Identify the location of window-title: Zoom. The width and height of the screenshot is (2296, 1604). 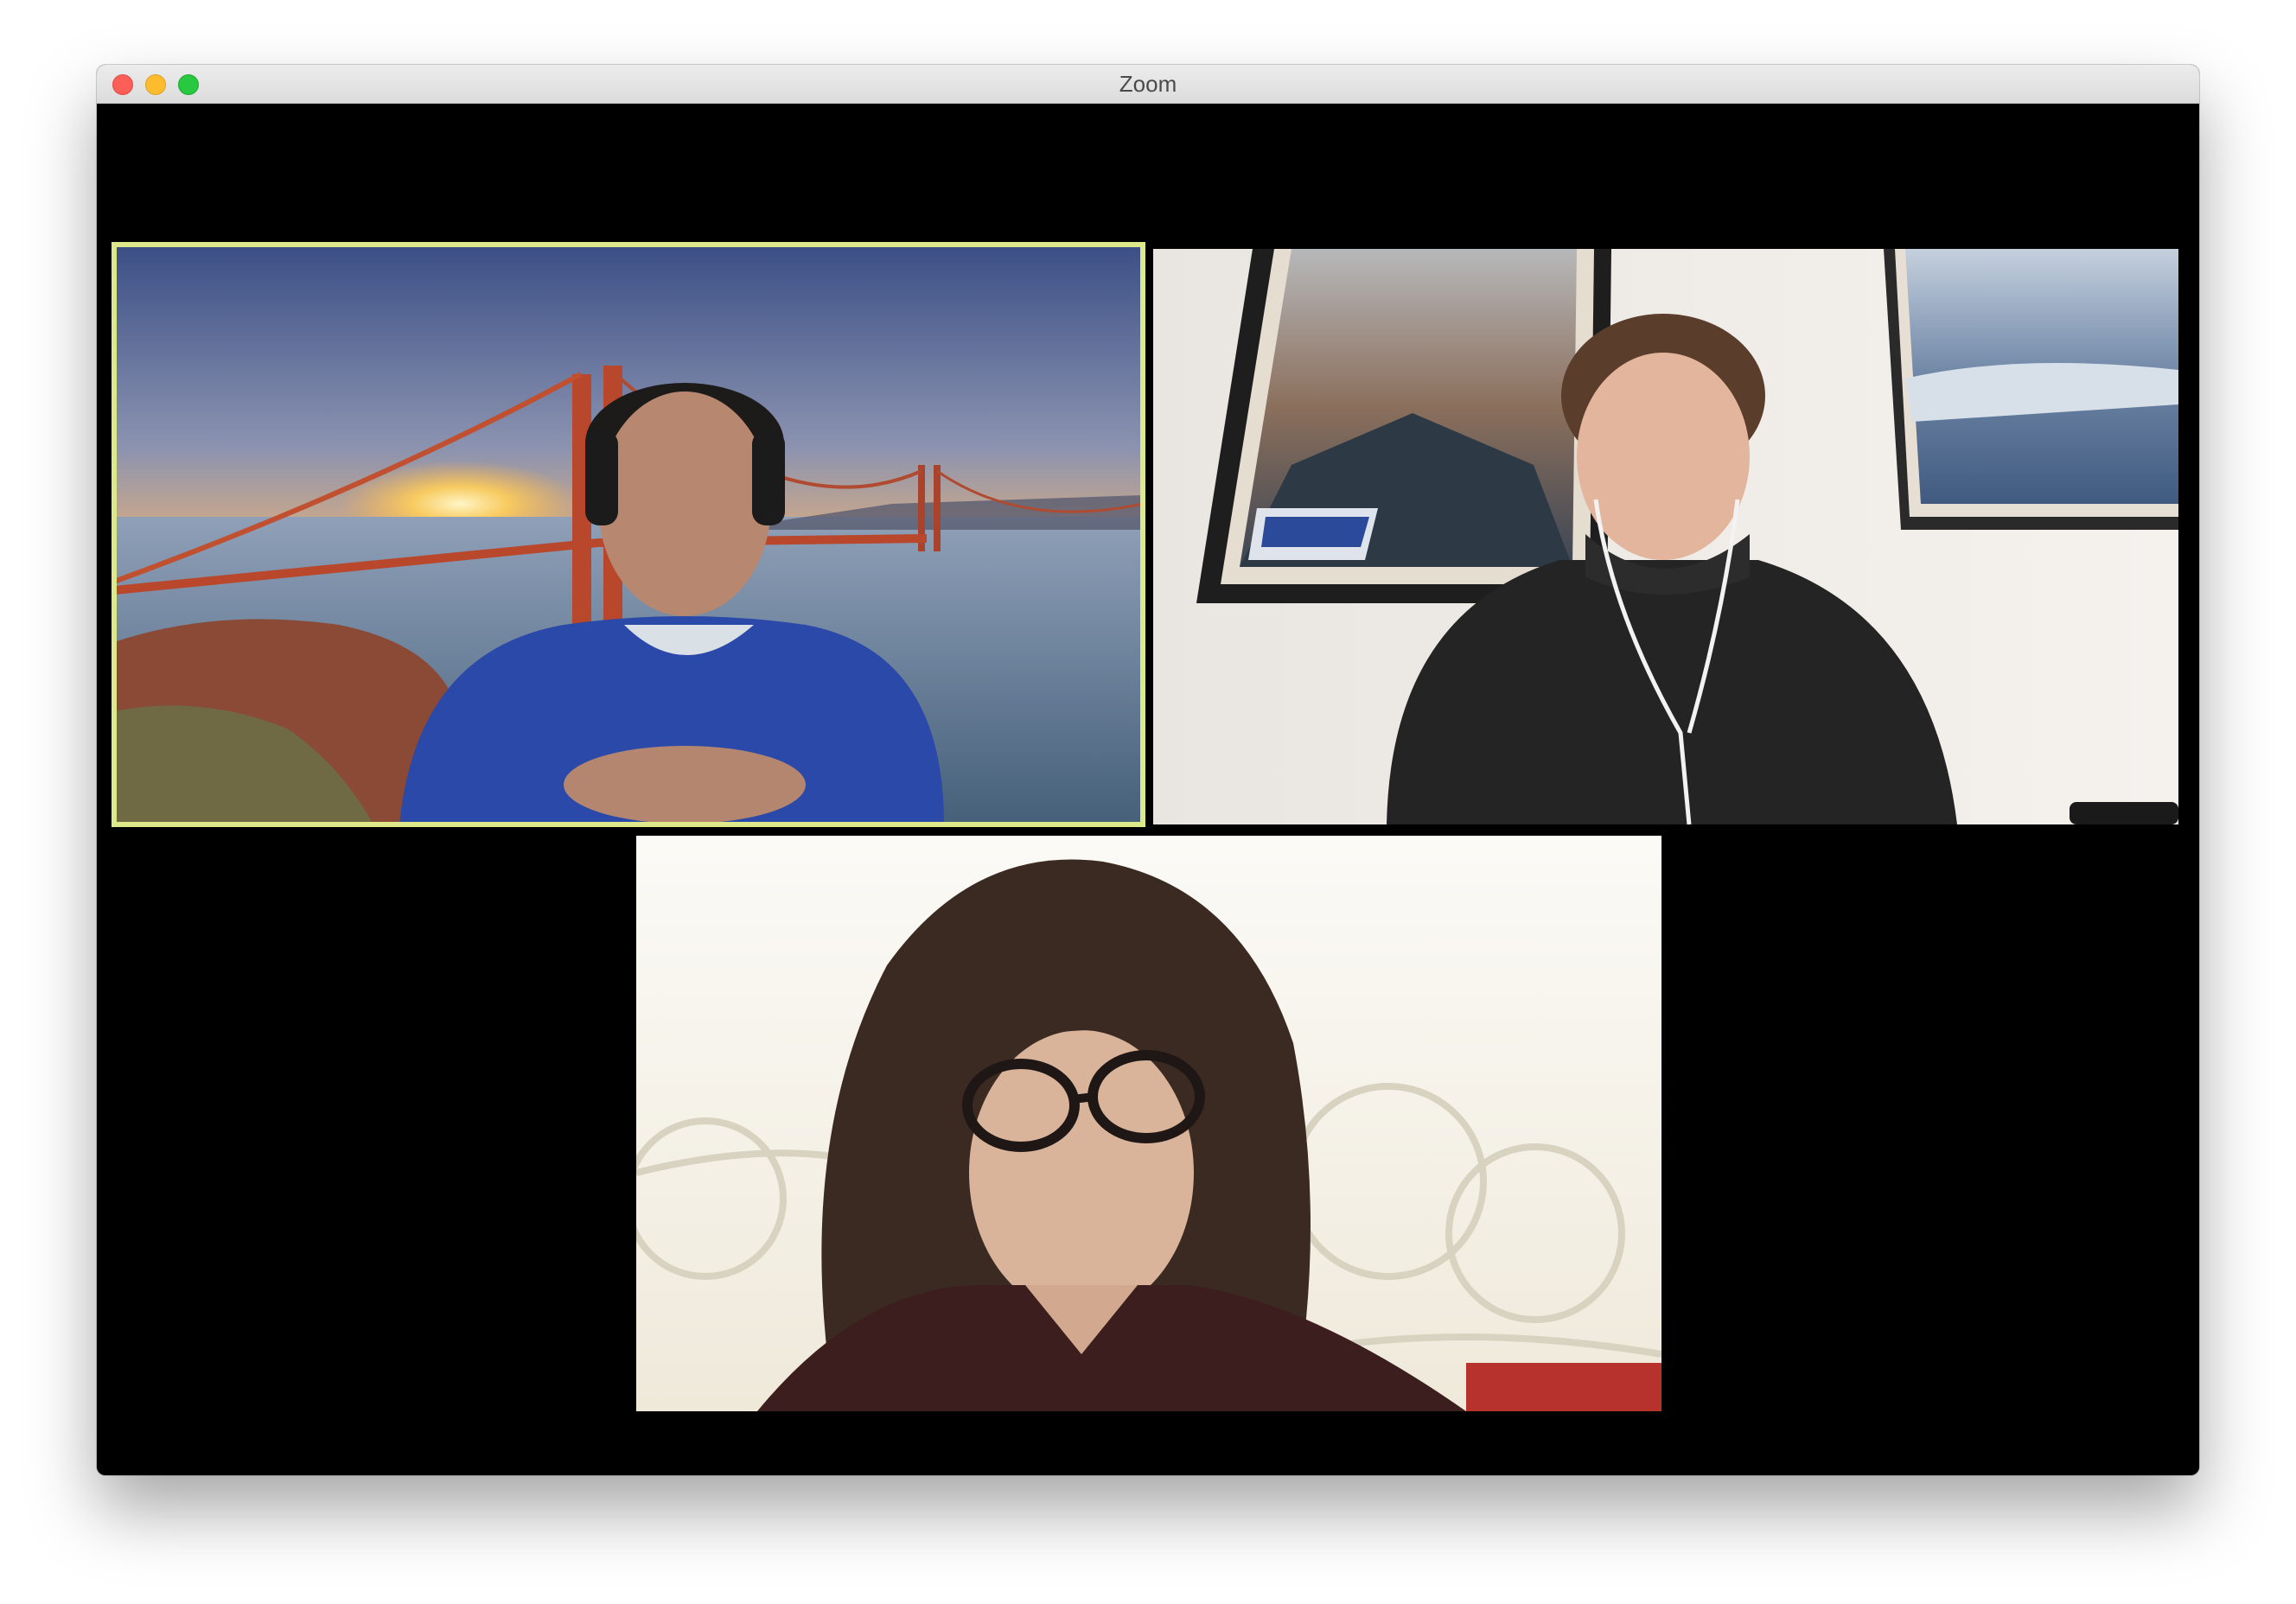
(1148, 84).